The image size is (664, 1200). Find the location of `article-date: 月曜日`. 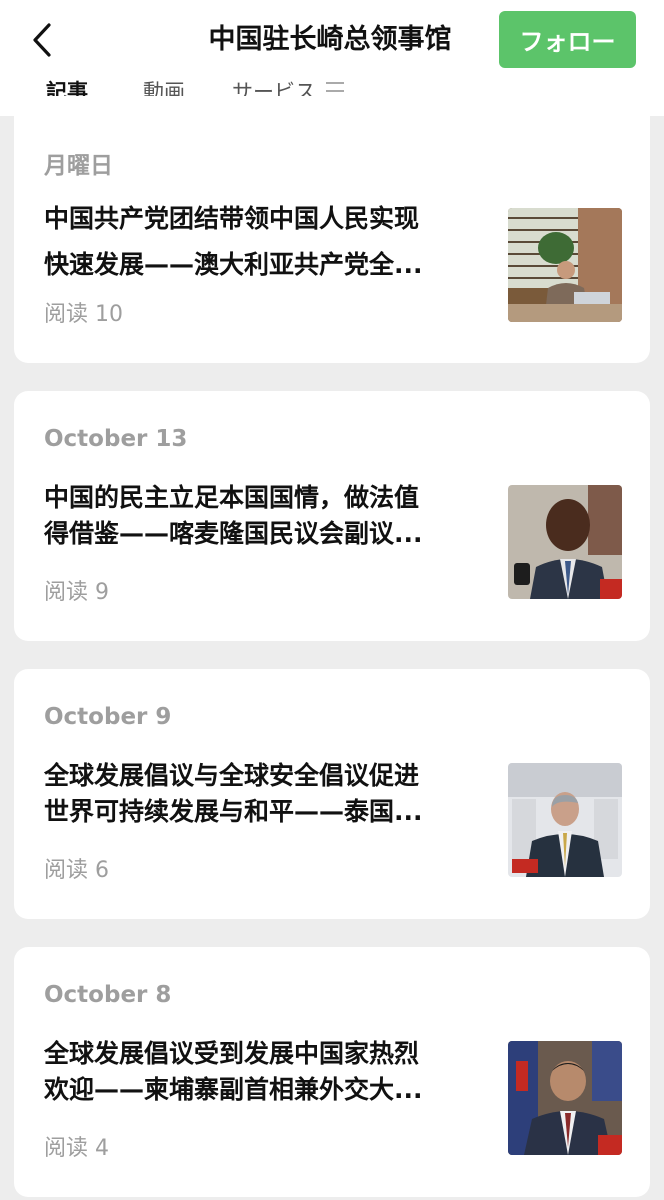

article-date: 月曜日 is located at coordinates (78, 166).